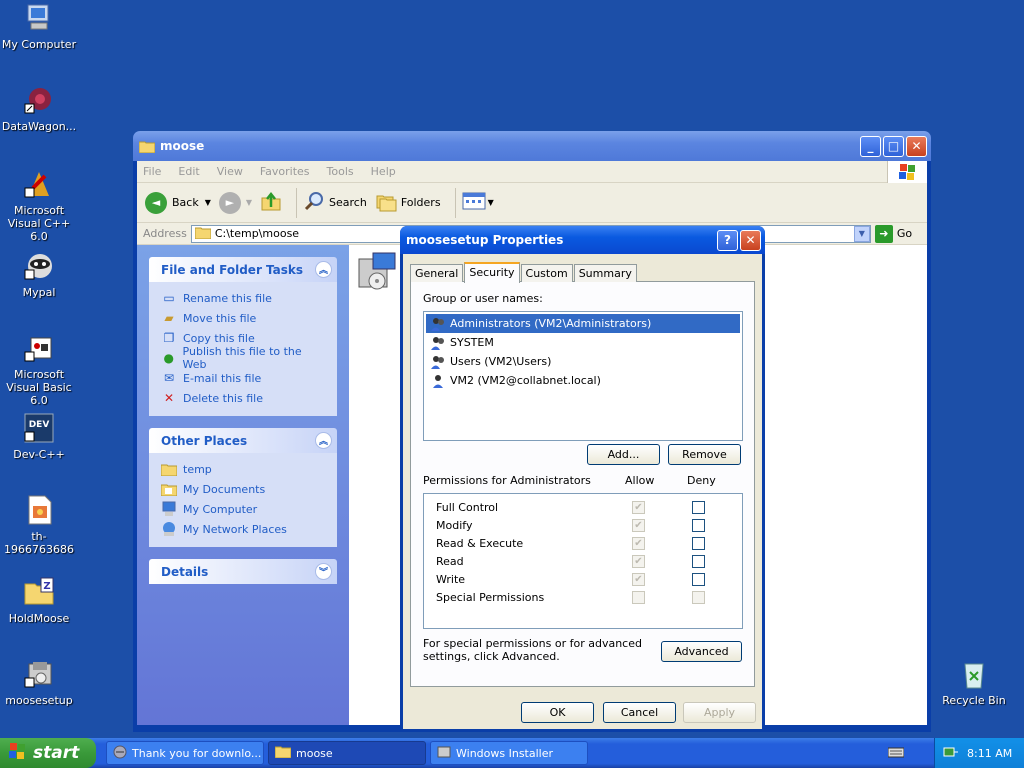  What do you see at coordinates (169, 338) in the screenshot?
I see `copy-icon: ❐` at bounding box center [169, 338].